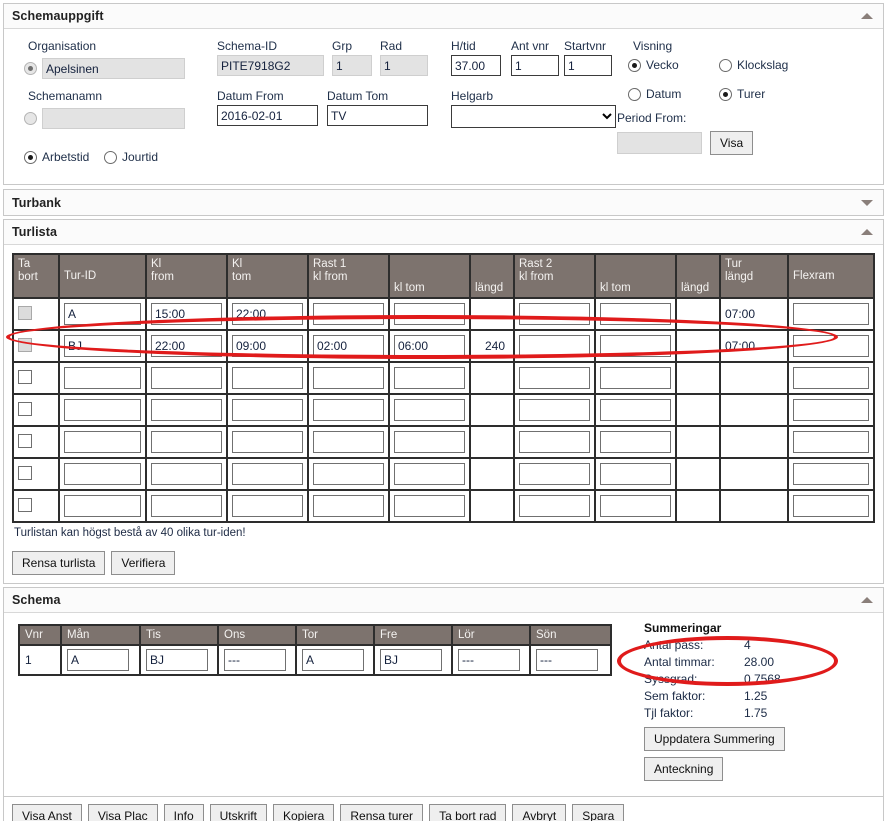  What do you see at coordinates (533, 116) in the screenshot?
I see `helgarb-select` at bounding box center [533, 116].